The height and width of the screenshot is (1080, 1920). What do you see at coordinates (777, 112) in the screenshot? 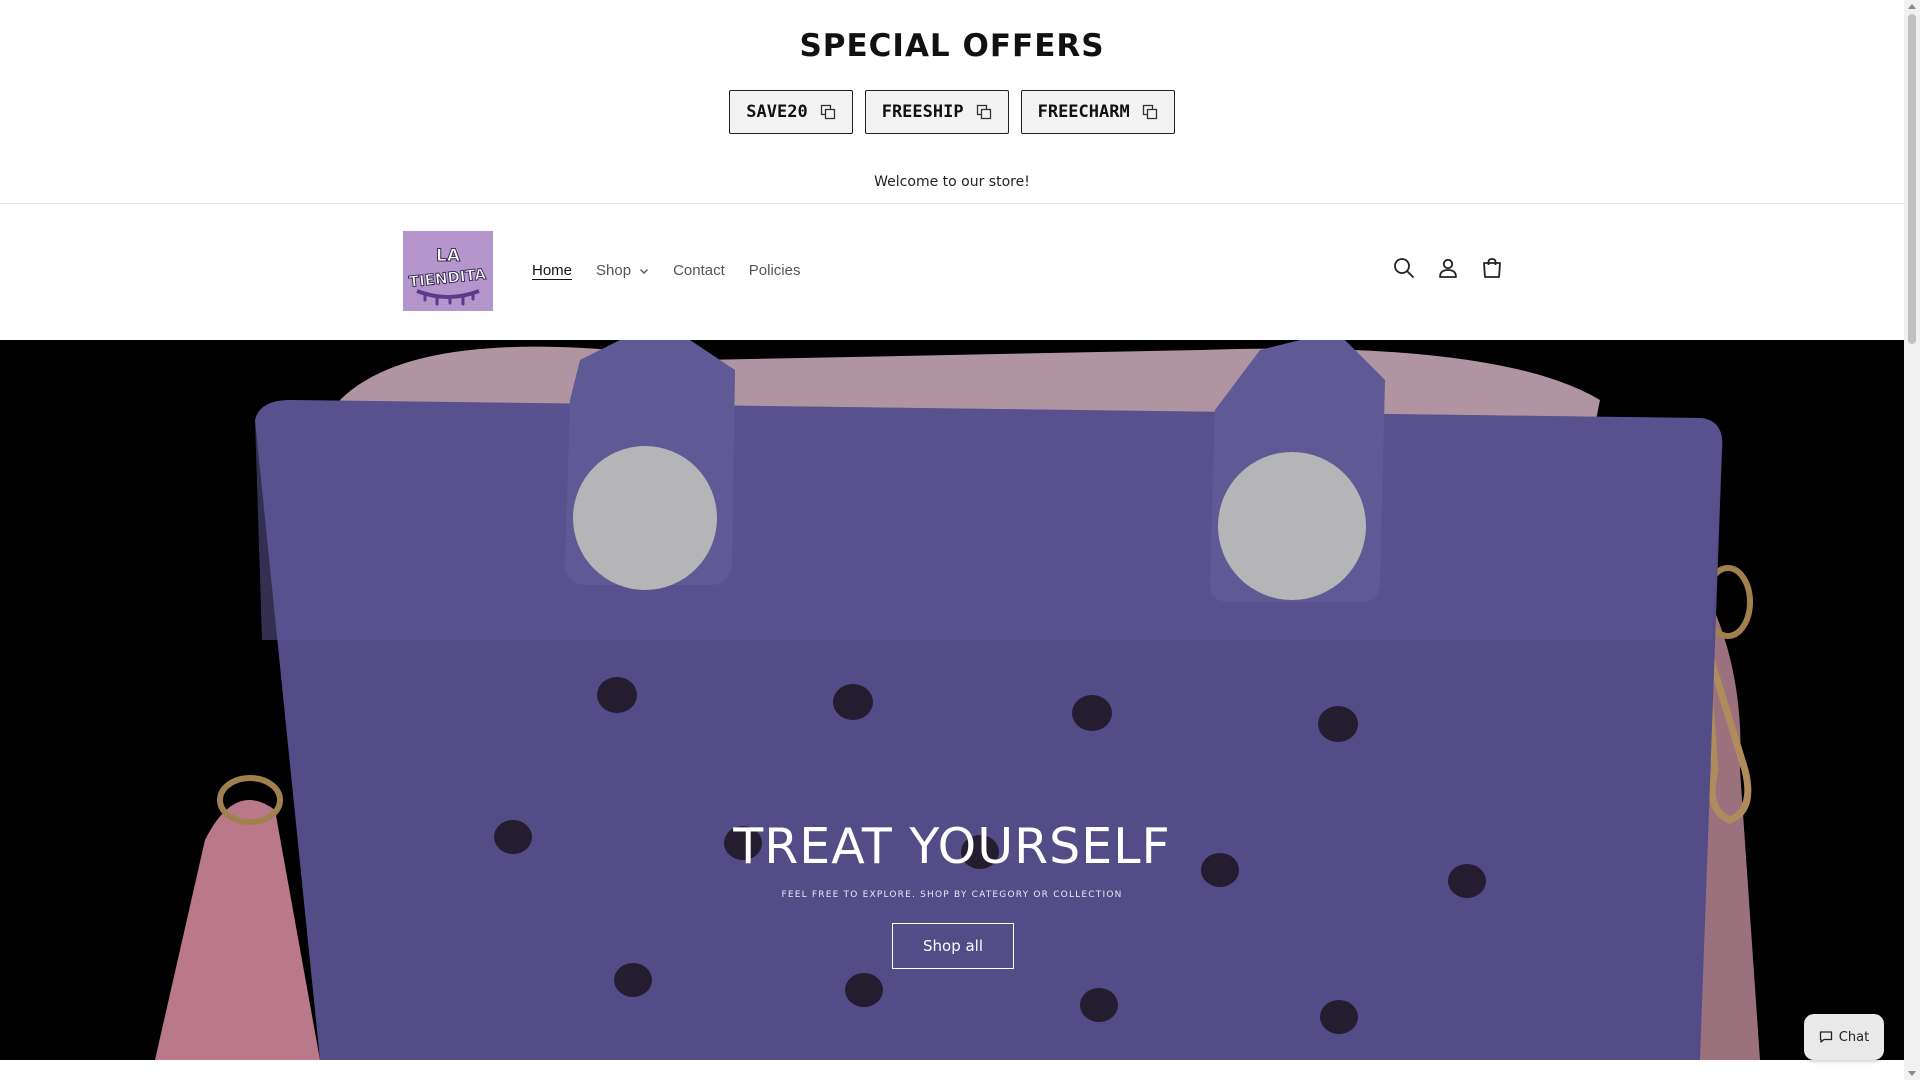
I see `discount-code-label: SAVE20` at bounding box center [777, 112].